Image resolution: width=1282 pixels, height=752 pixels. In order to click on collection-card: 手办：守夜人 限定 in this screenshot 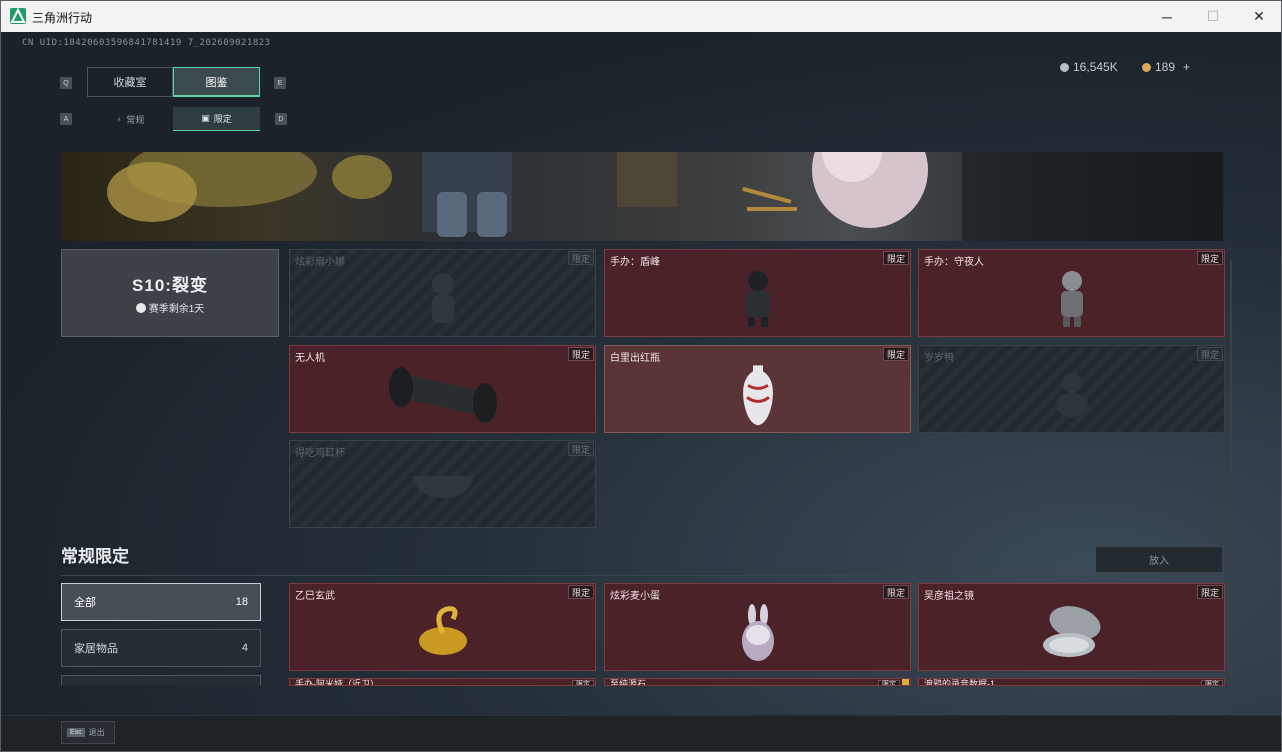, I will do `click(1071, 293)`.